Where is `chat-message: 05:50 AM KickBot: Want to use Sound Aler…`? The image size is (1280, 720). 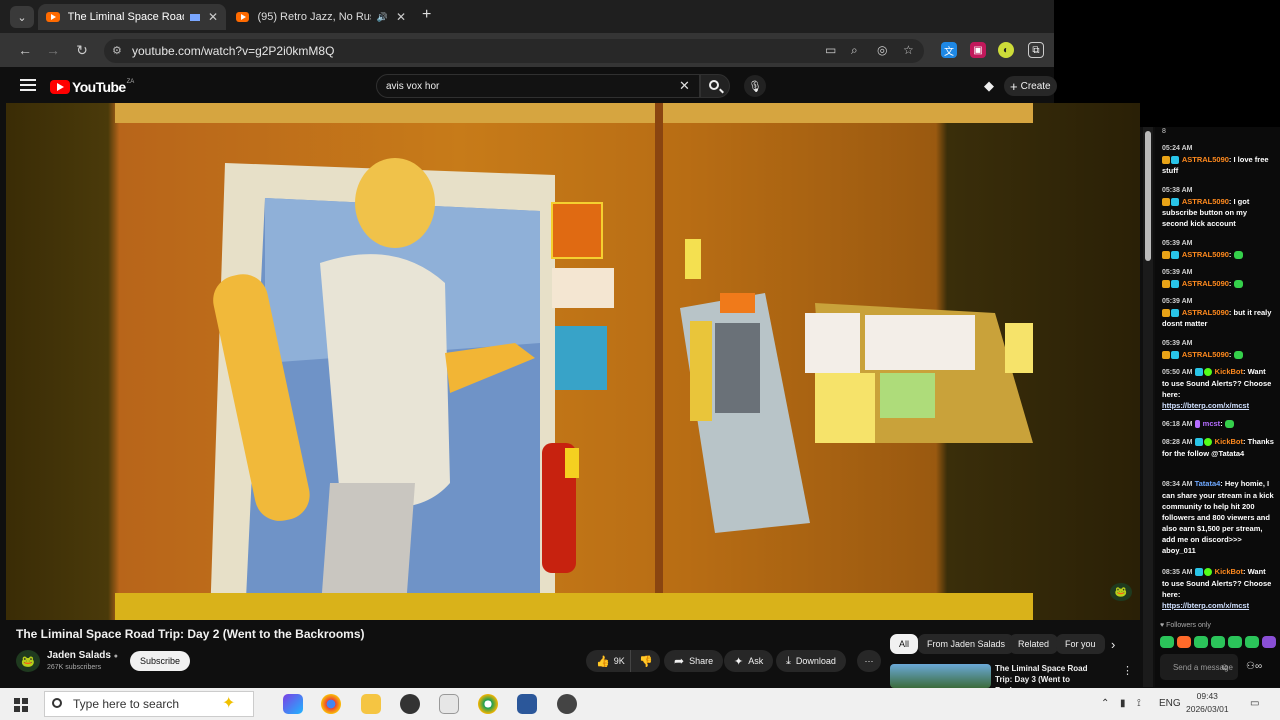 chat-message: 05:50 AM KickBot: Want to use Sound Aler… is located at coordinates (1218, 388).